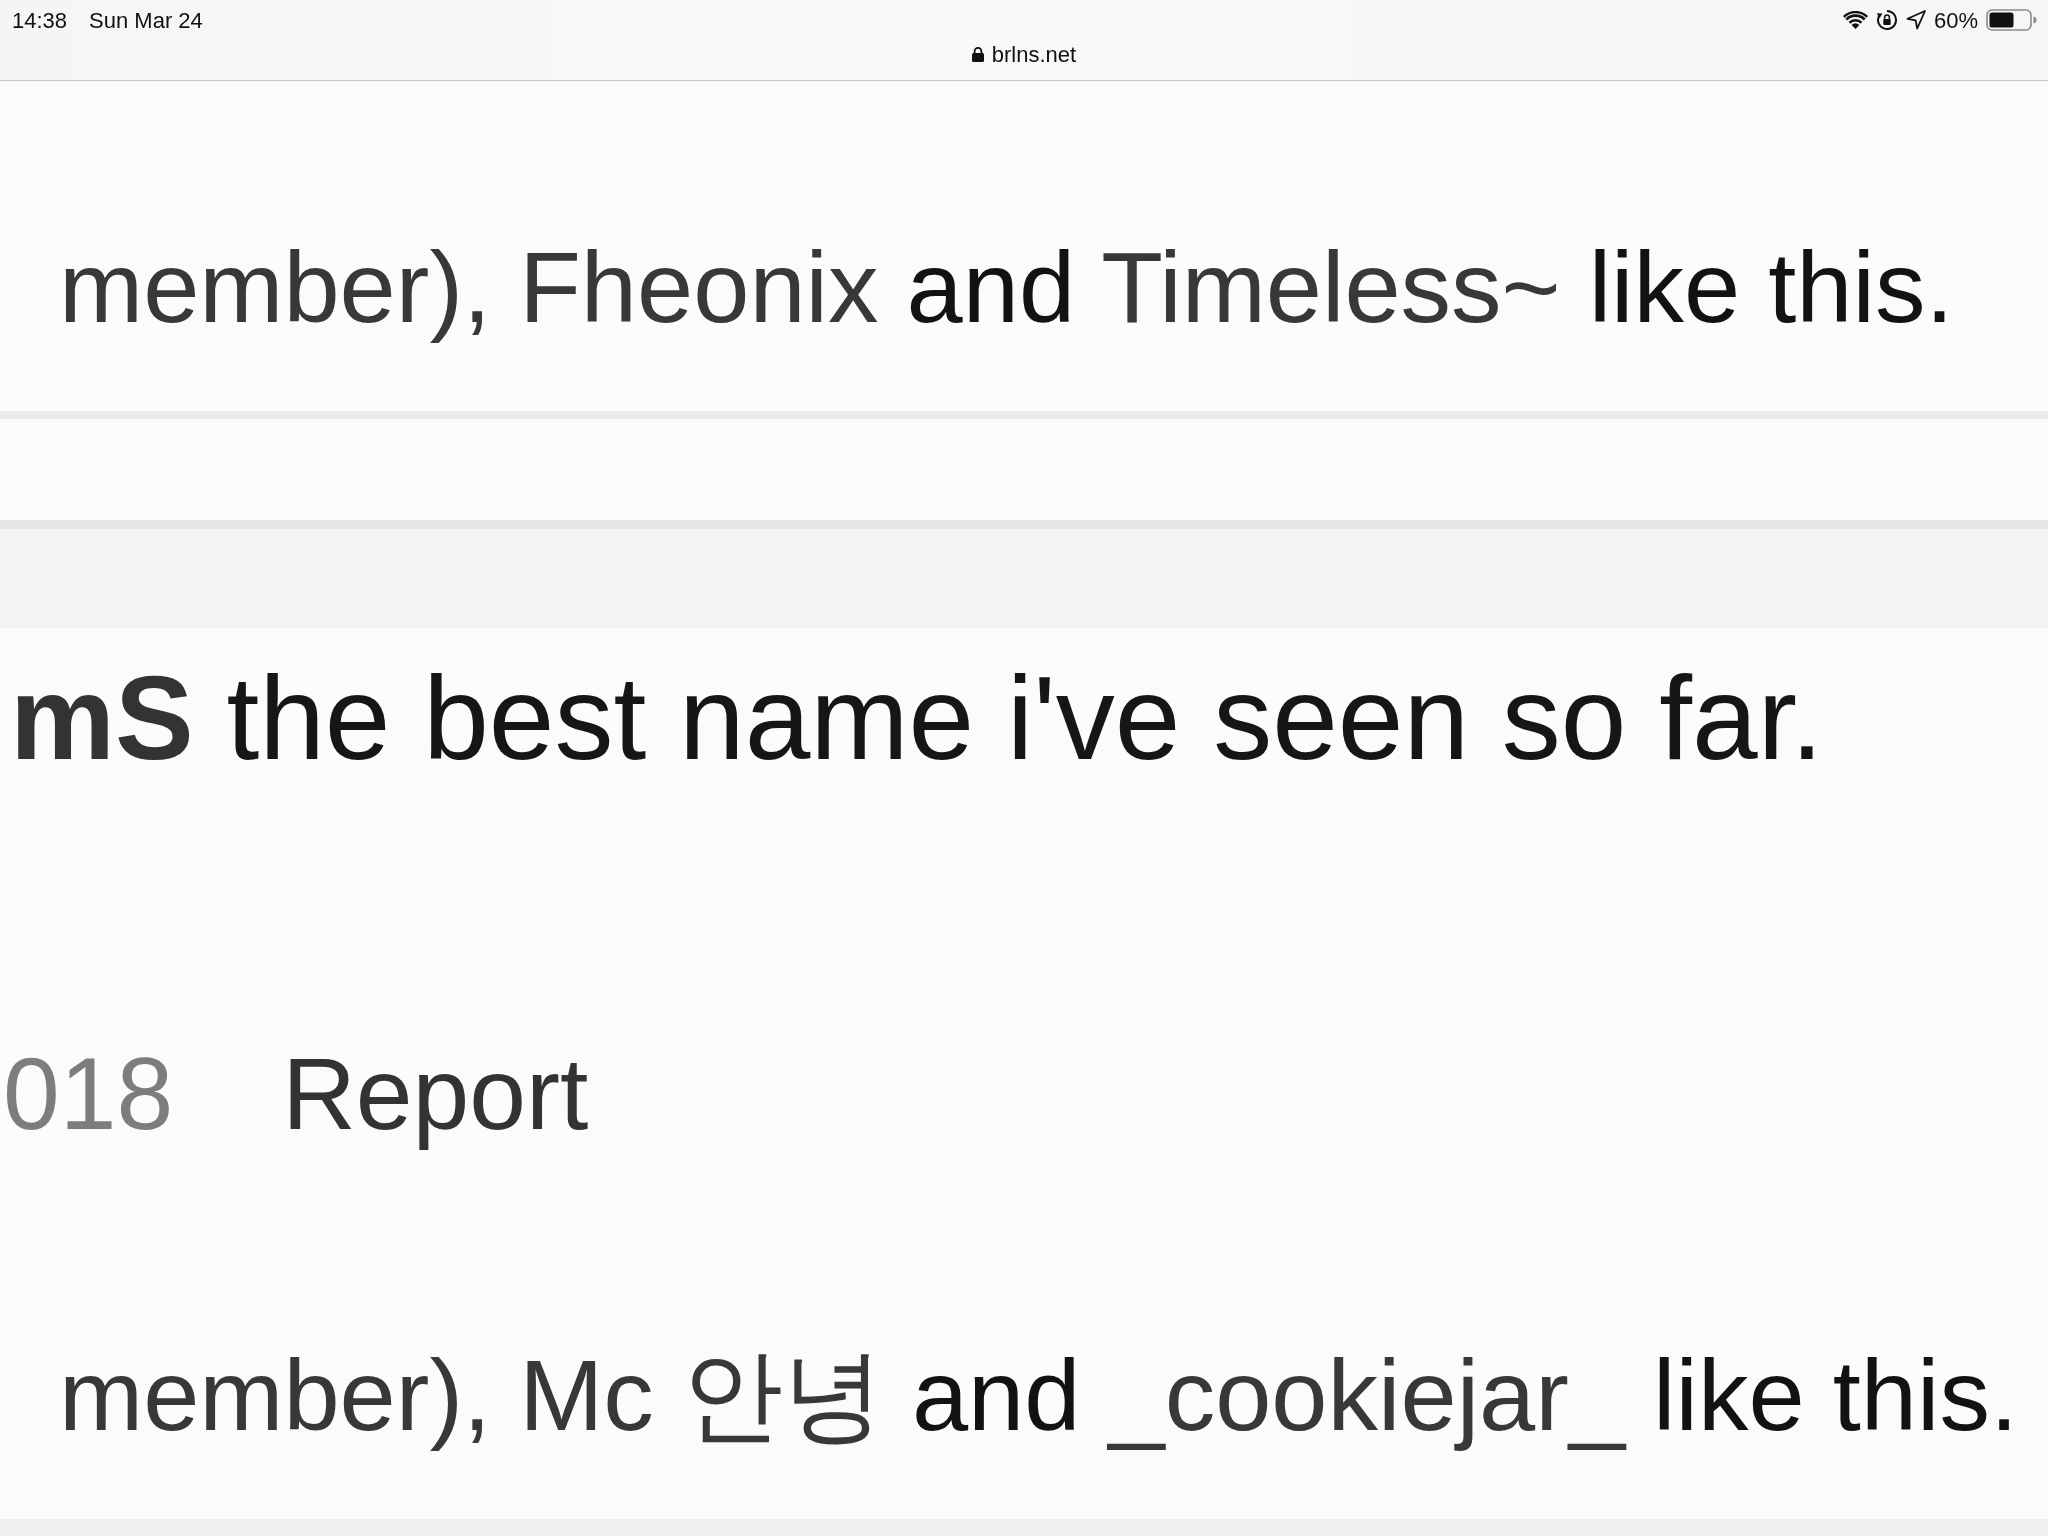 Image resolution: width=2048 pixels, height=1536 pixels. I want to click on message-text: mS the best name i've seen so far., so click(917, 718).